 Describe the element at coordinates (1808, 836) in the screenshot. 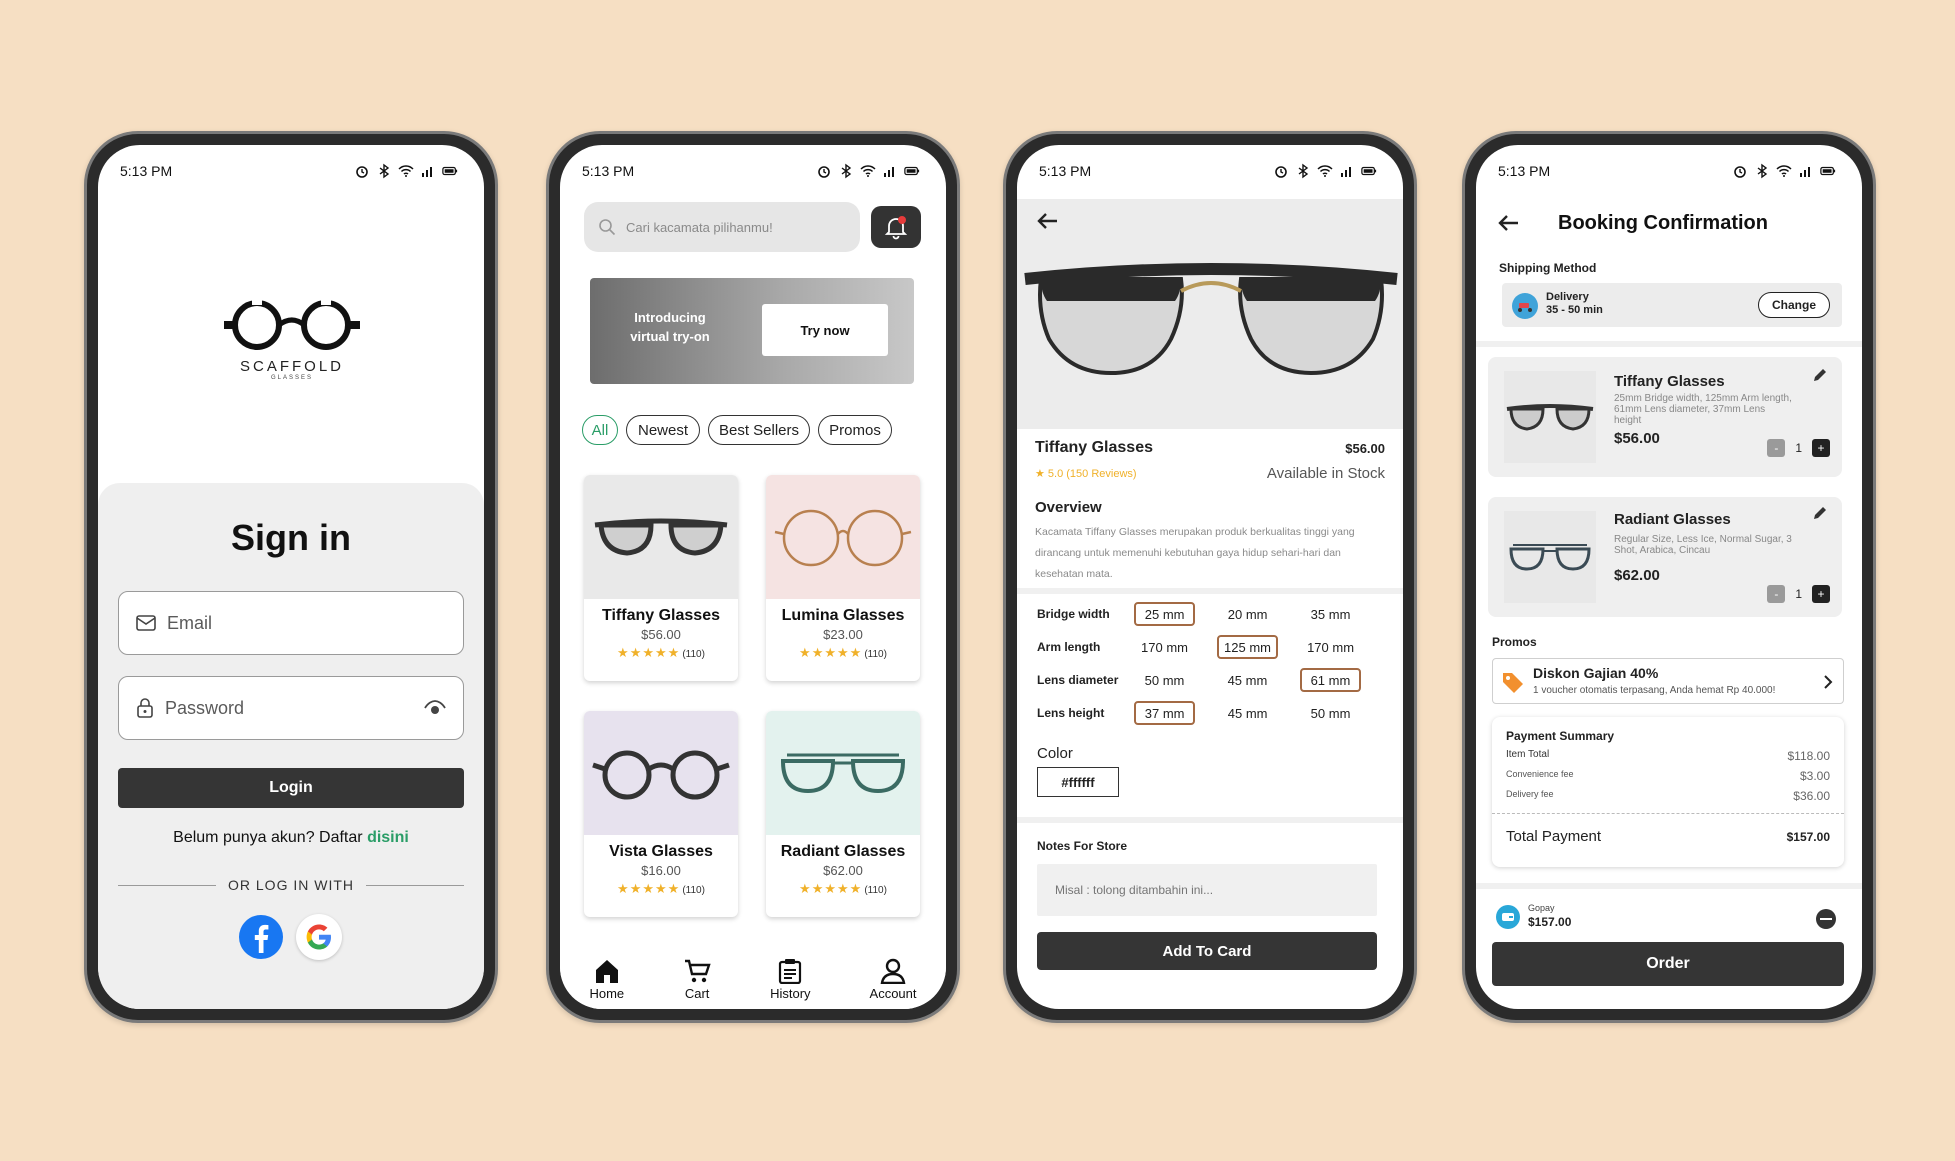

I see `total-value: $157.00` at that location.